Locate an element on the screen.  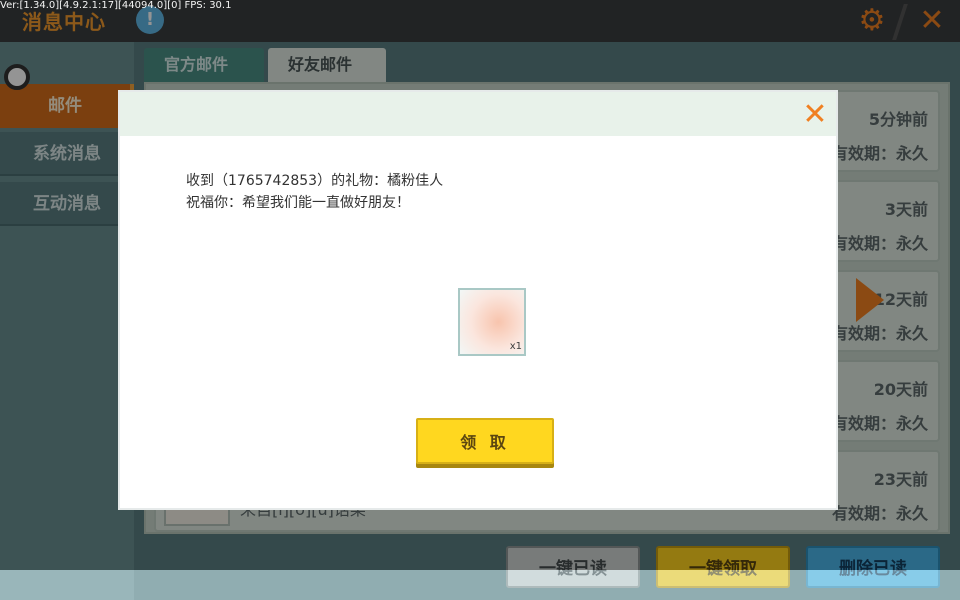
bottom-strip is located at coordinates (480, 585).